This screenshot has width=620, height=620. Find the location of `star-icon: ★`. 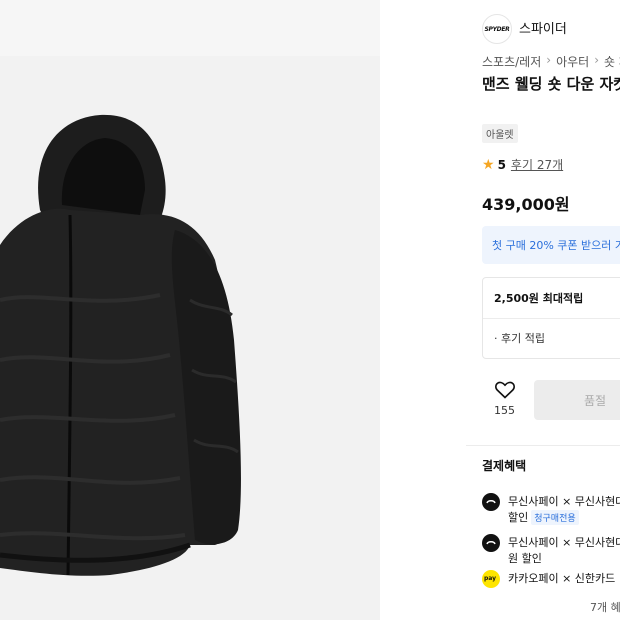

star-icon: ★ is located at coordinates (488, 164).